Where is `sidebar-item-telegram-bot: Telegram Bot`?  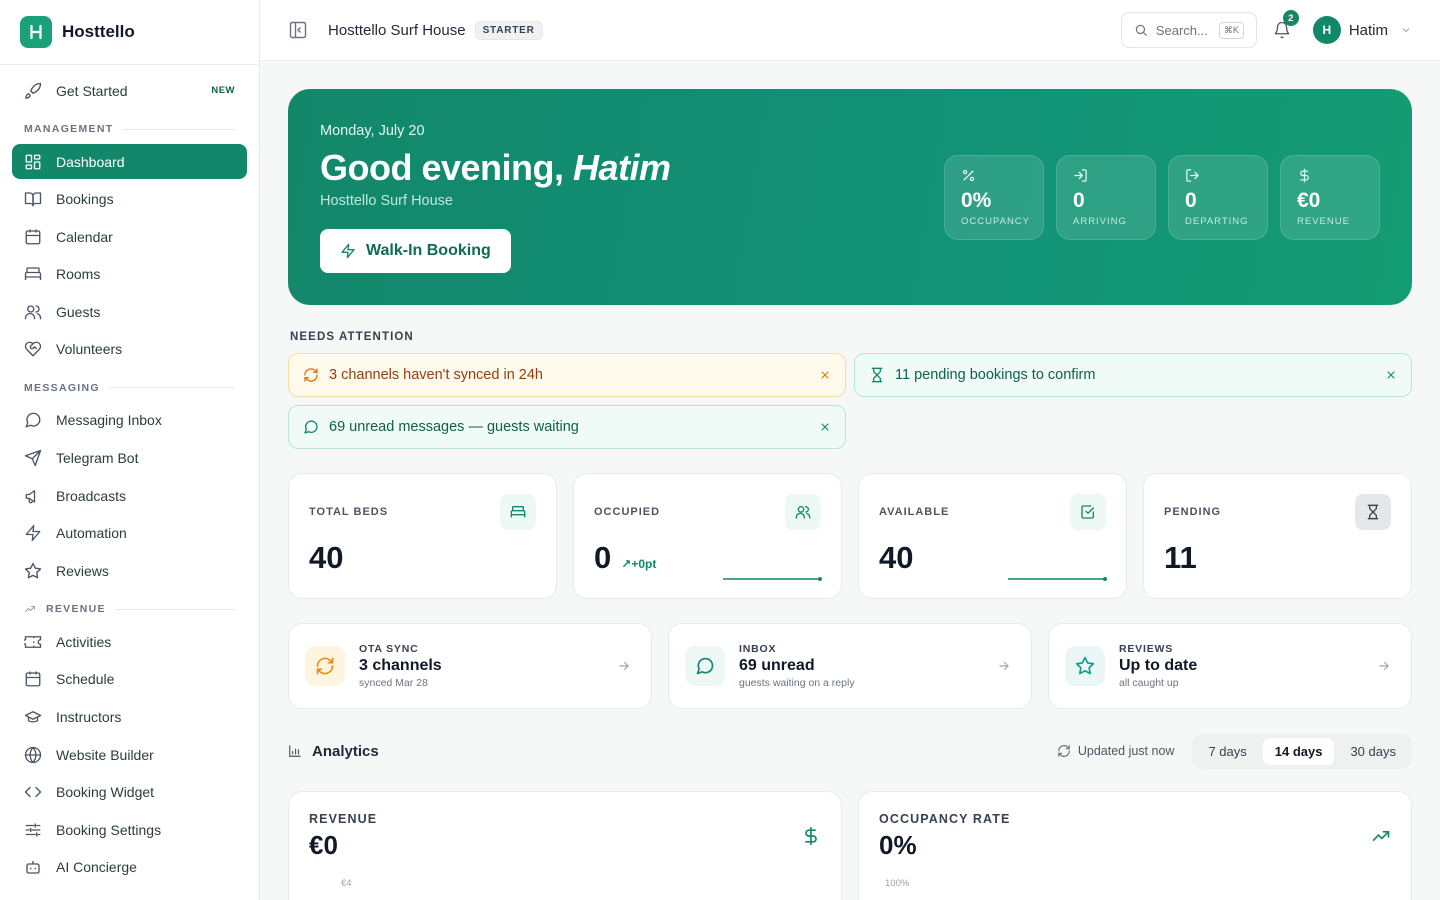
sidebar-item-telegram-bot: Telegram Bot is located at coordinates (129, 458).